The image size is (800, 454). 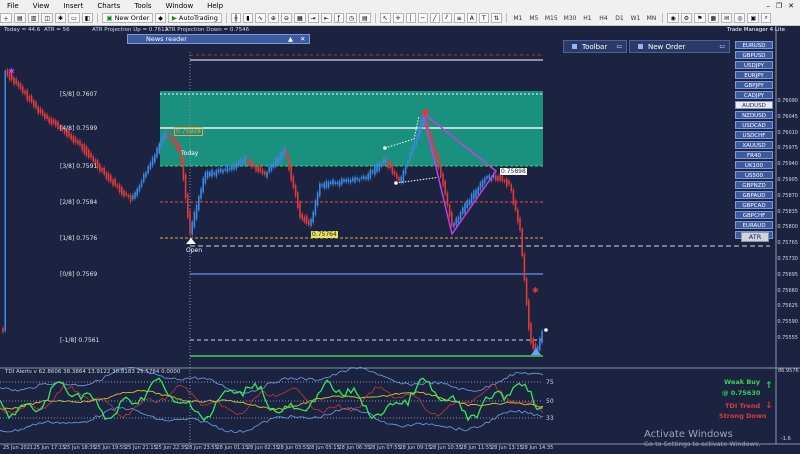 I want to click on price-tag-low: 0.75764, so click(x=324, y=234).